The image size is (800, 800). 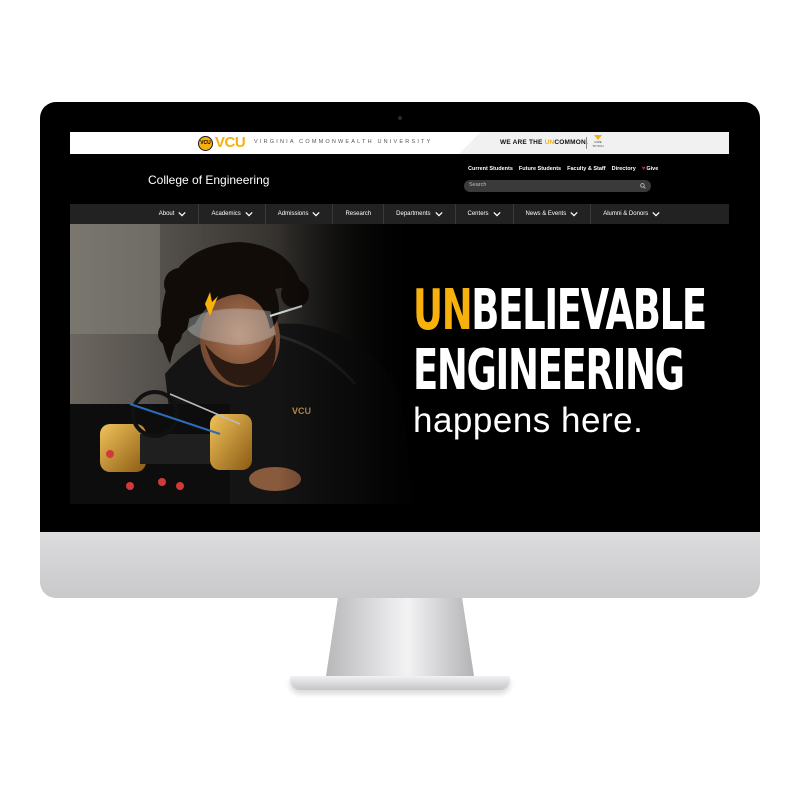 I want to click on nav-item-departments: Departments, so click(x=420, y=214).